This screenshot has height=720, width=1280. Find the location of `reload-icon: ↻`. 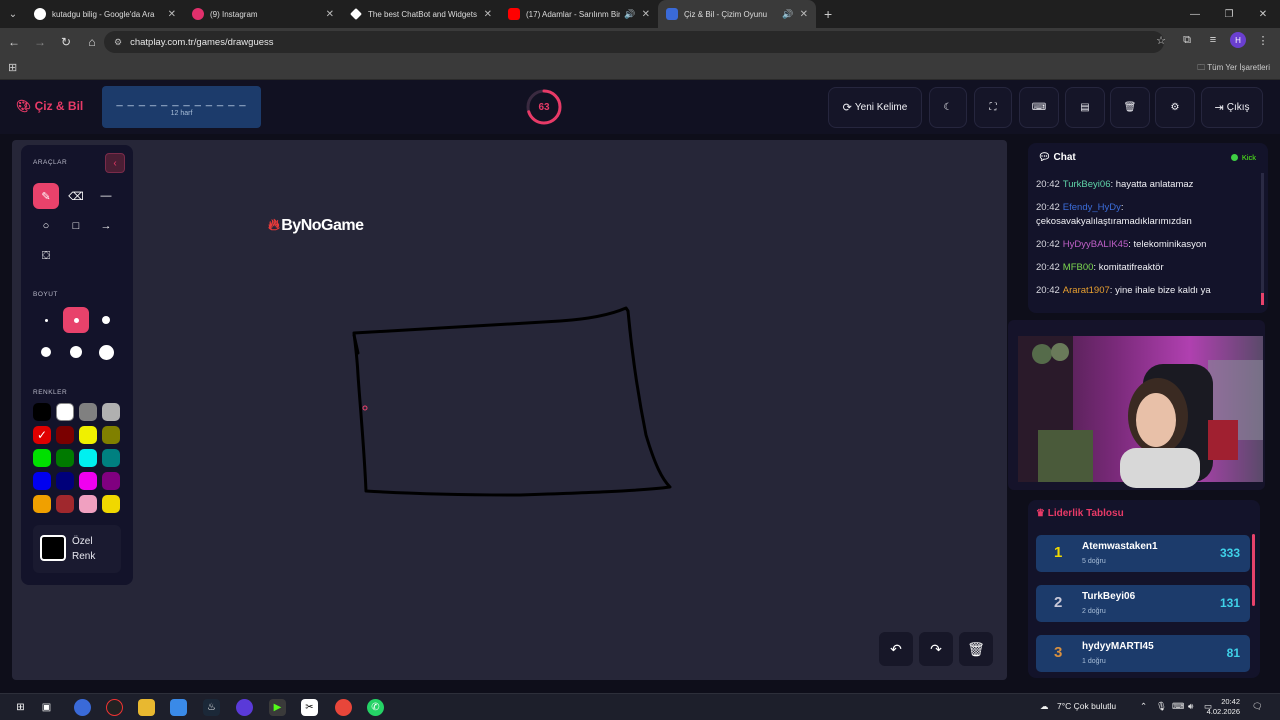

reload-icon: ↻ is located at coordinates (66, 42).